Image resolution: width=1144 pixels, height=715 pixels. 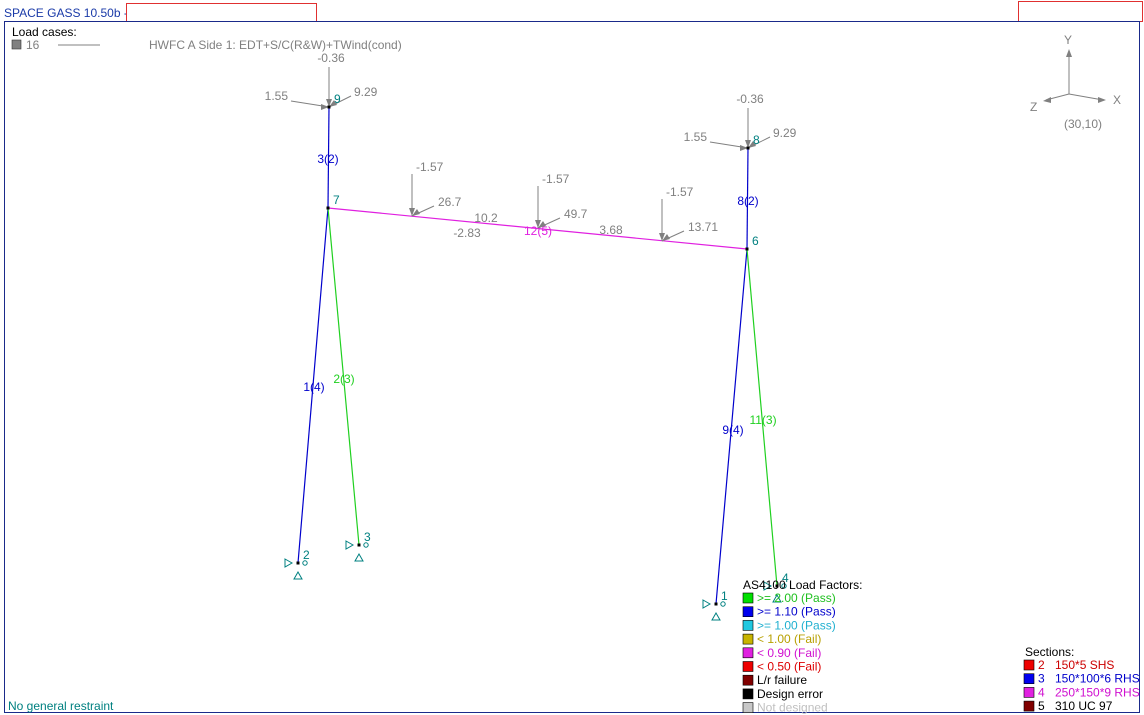 I want to click on member-moment-value: 26.7, so click(x=450, y=202).